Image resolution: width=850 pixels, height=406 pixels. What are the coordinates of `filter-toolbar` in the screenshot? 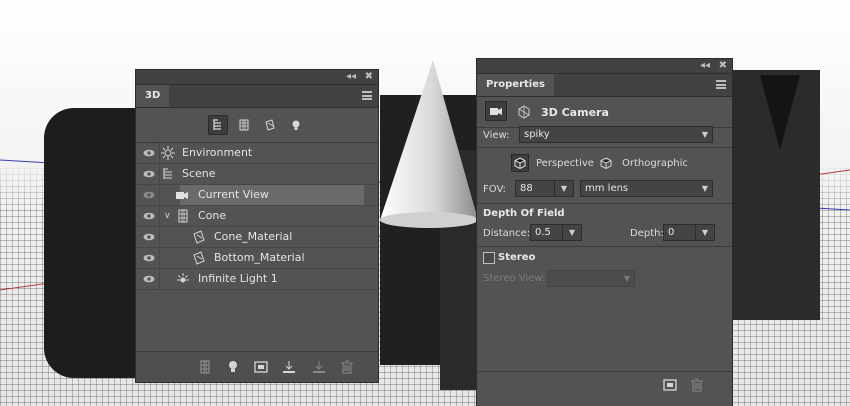 It's located at (257, 125).